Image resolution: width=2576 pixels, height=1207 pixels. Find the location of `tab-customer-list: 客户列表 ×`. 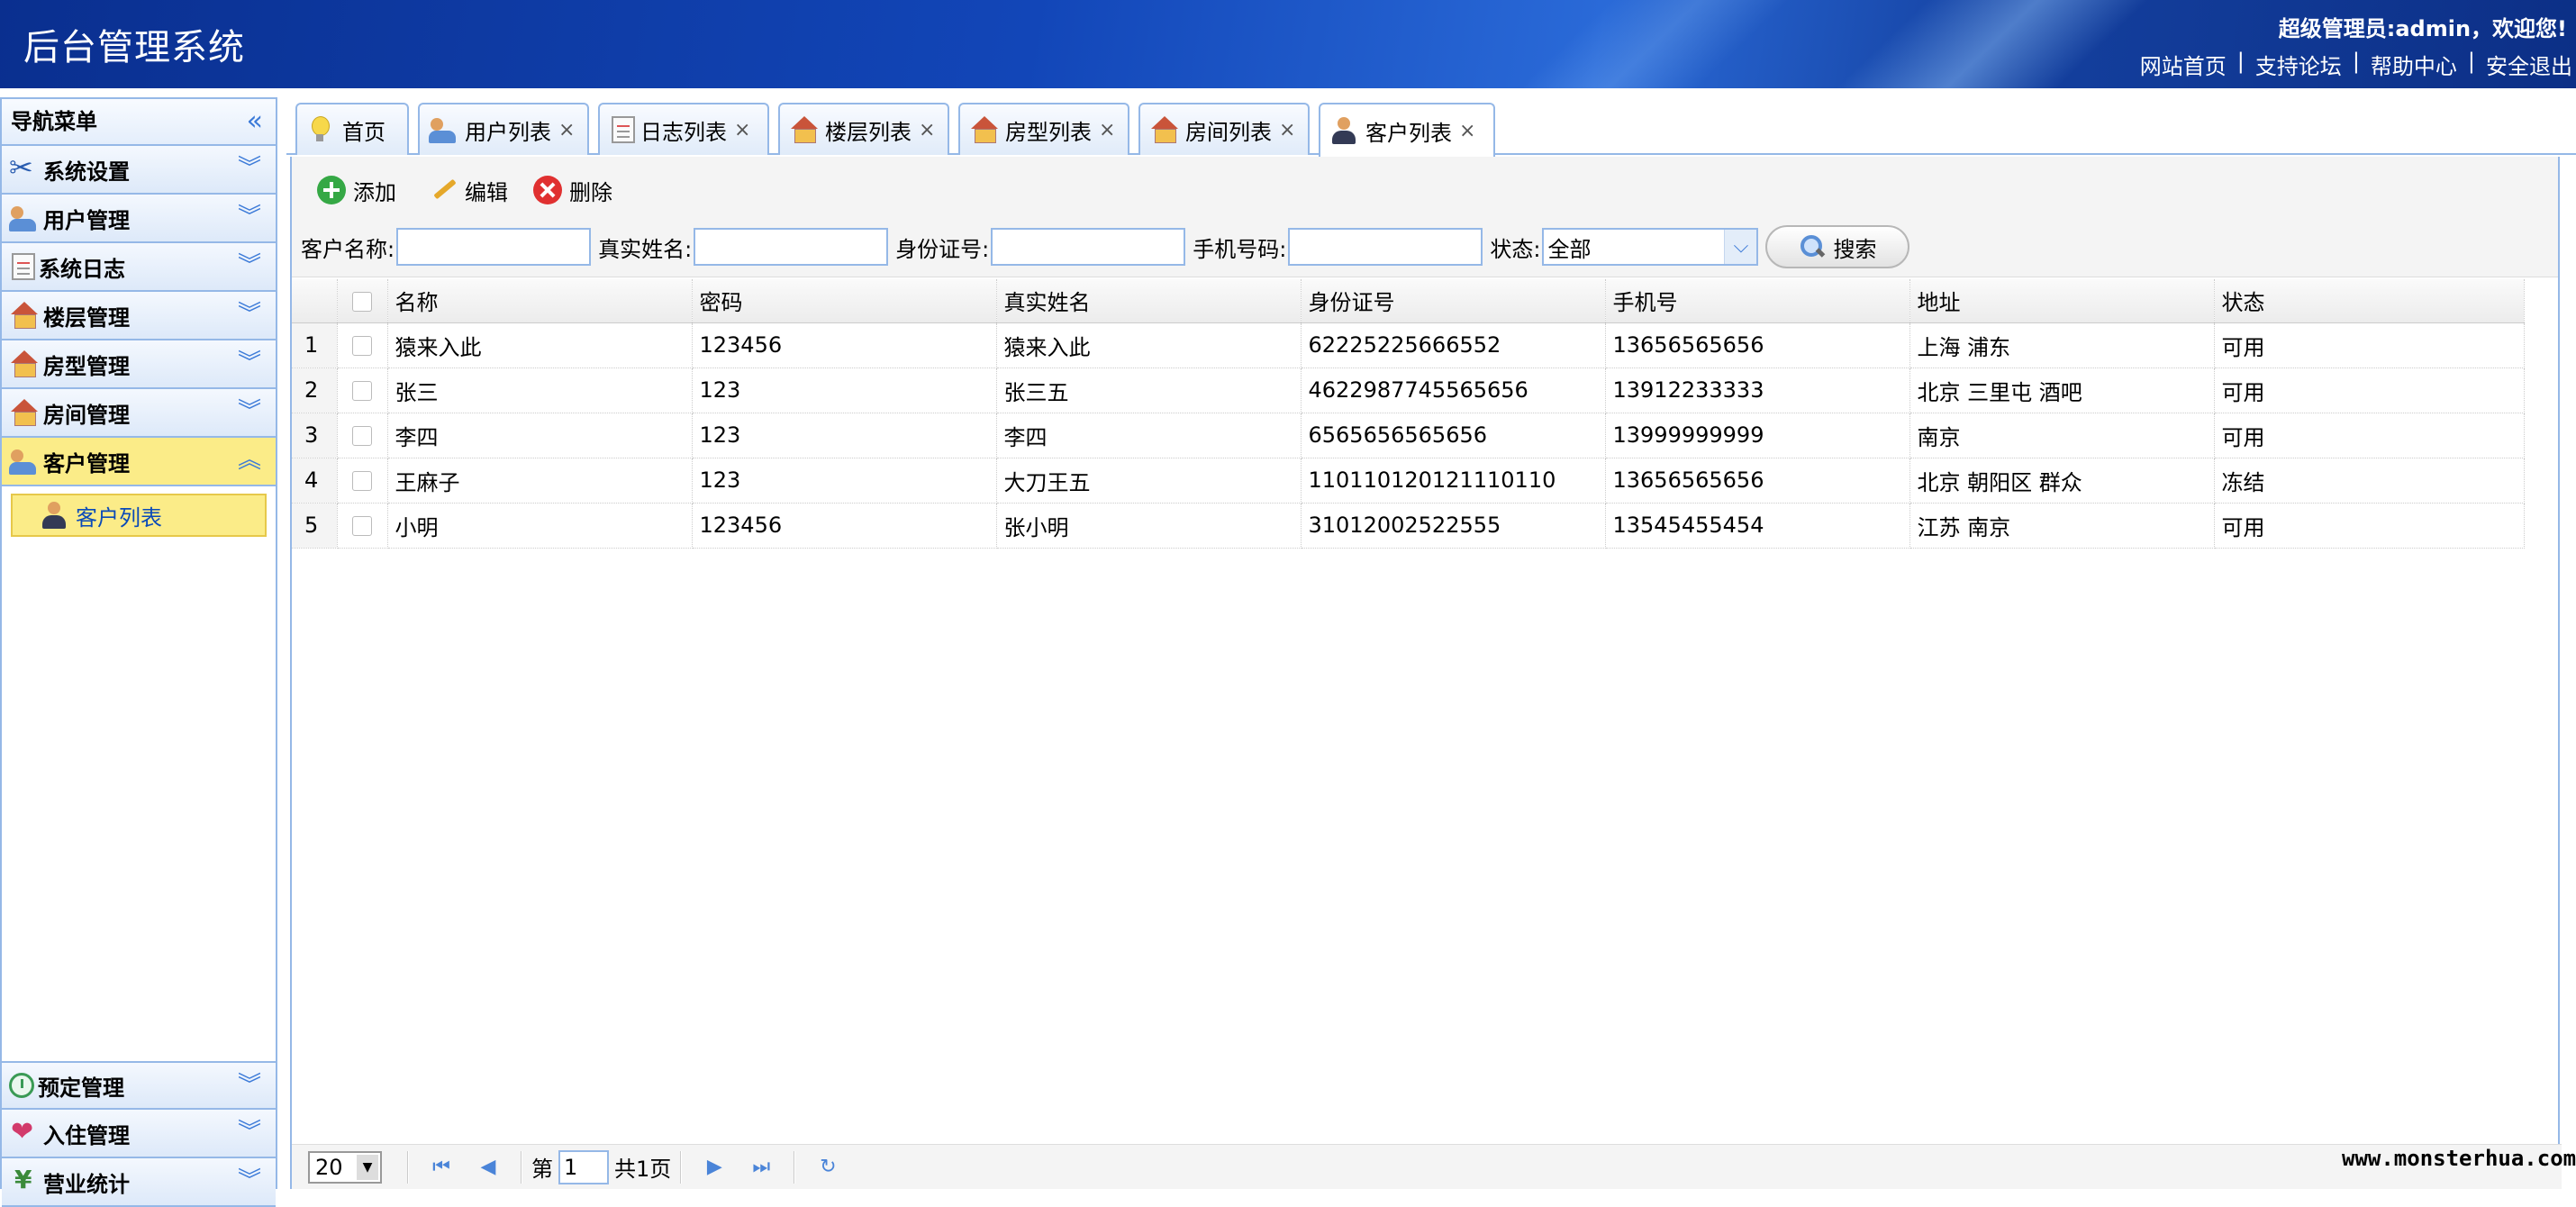

tab-customer-list: 客户列表 × is located at coordinates (1407, 130).